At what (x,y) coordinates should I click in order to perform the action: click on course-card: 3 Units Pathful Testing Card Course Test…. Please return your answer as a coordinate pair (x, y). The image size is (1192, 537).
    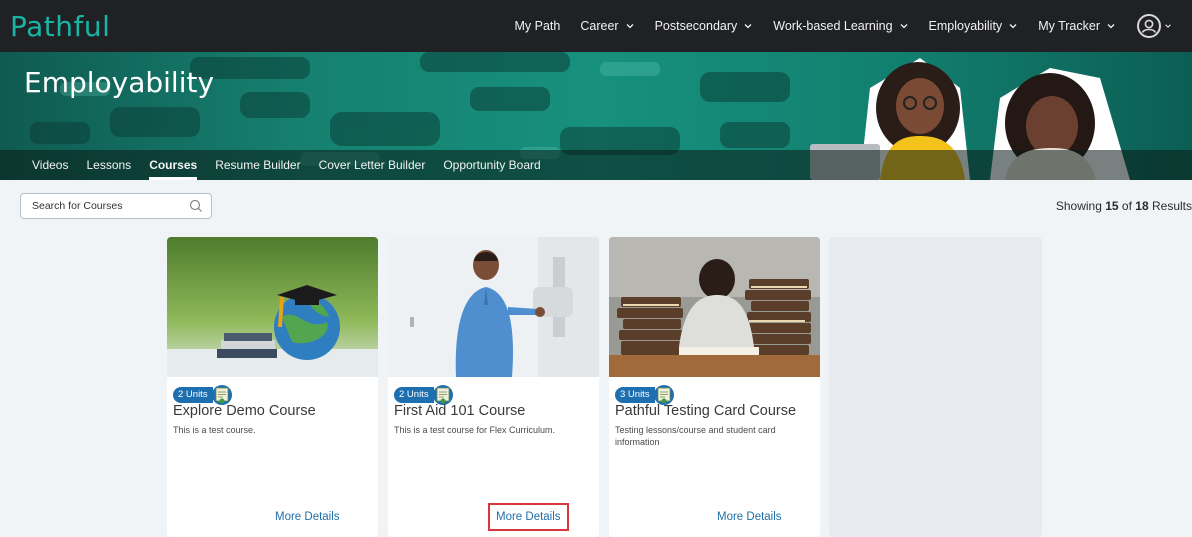
    Looking at the image, I should click on (714, 387).